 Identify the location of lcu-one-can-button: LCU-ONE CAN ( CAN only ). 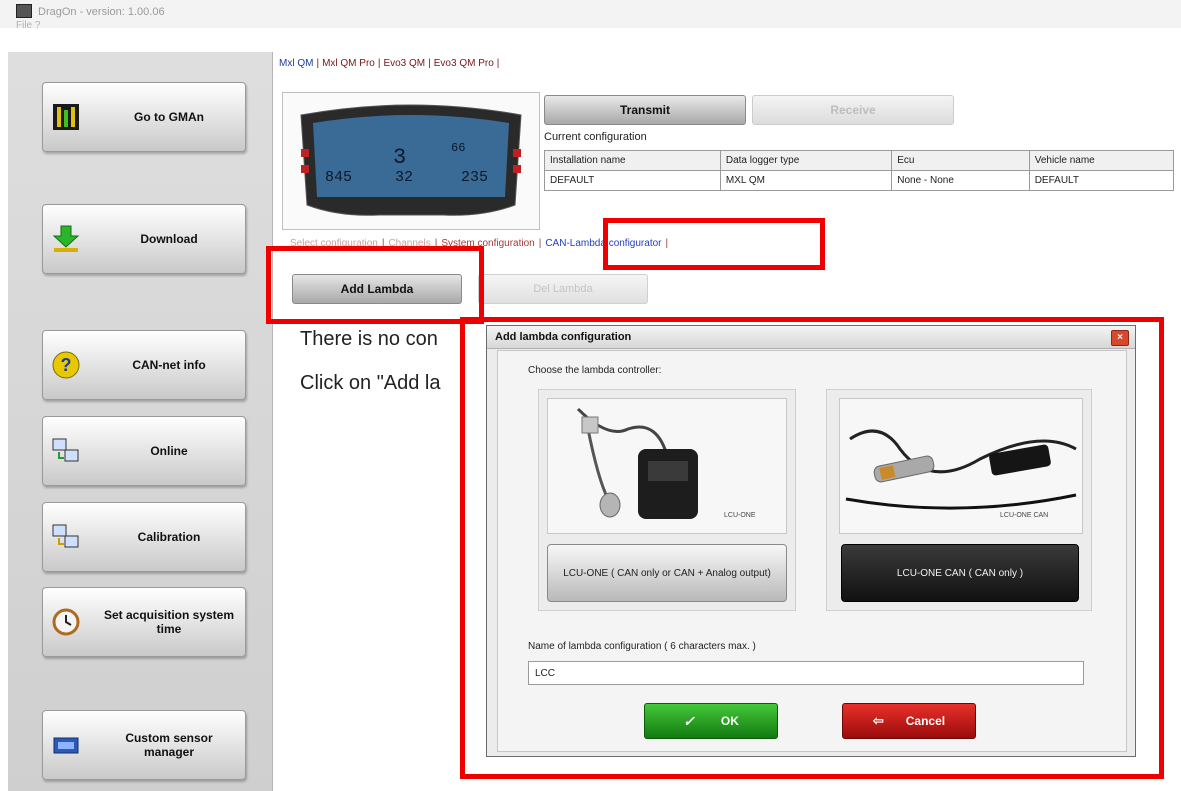
(960, 573).